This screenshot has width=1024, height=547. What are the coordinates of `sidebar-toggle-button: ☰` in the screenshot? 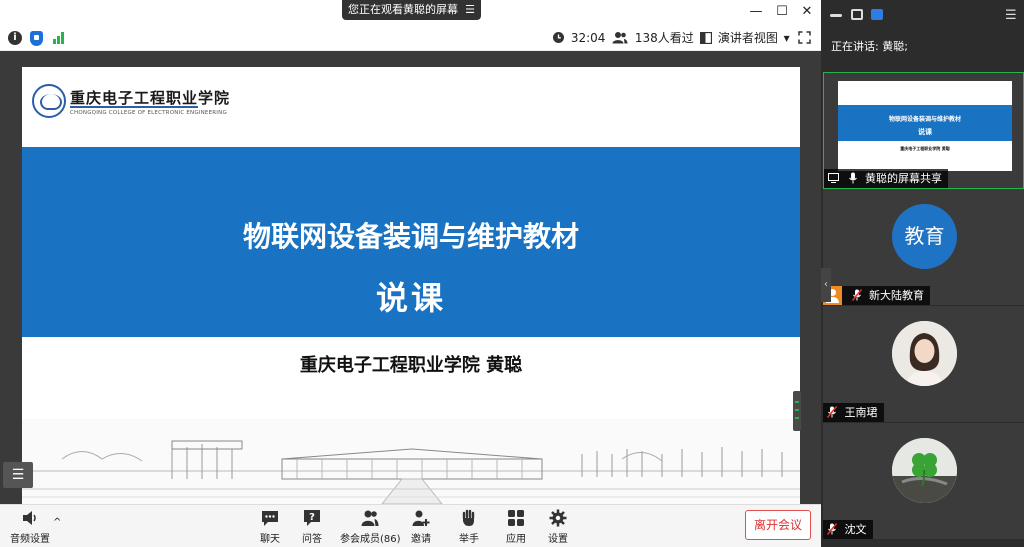 It's located at (18, 475).